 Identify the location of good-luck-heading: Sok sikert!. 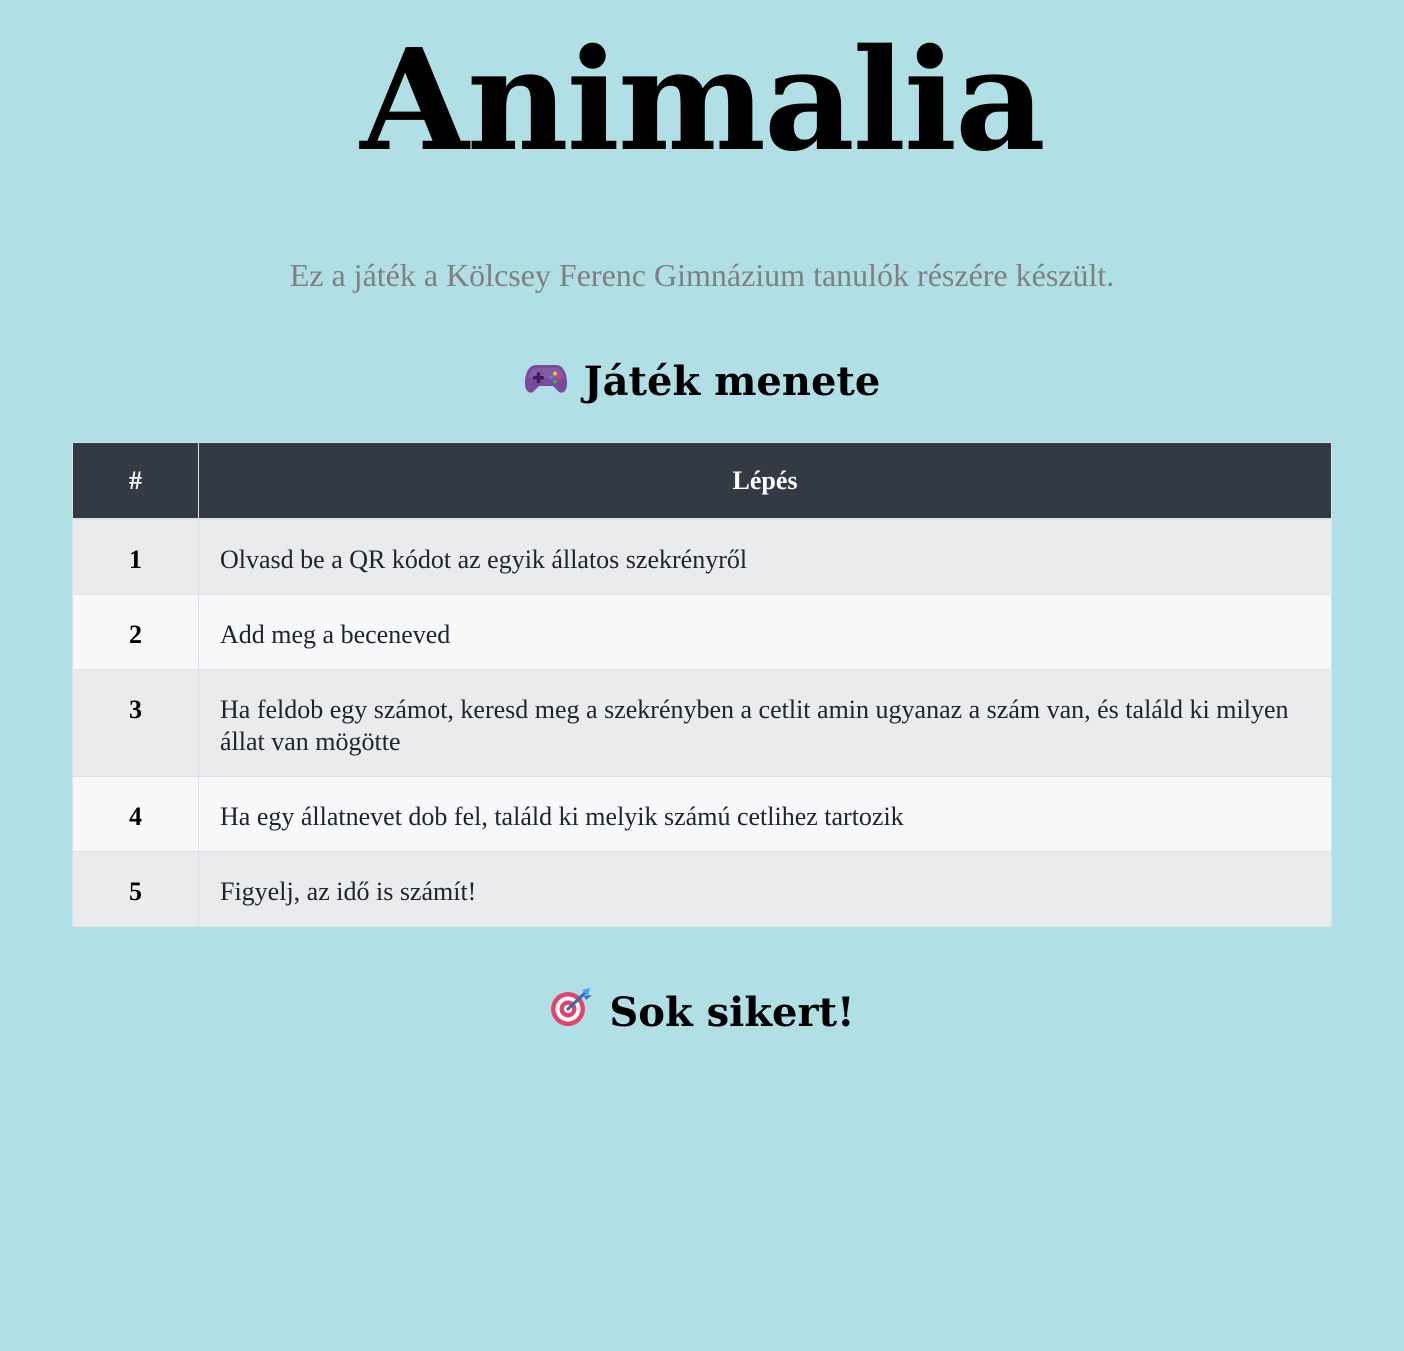
(702, 1015).